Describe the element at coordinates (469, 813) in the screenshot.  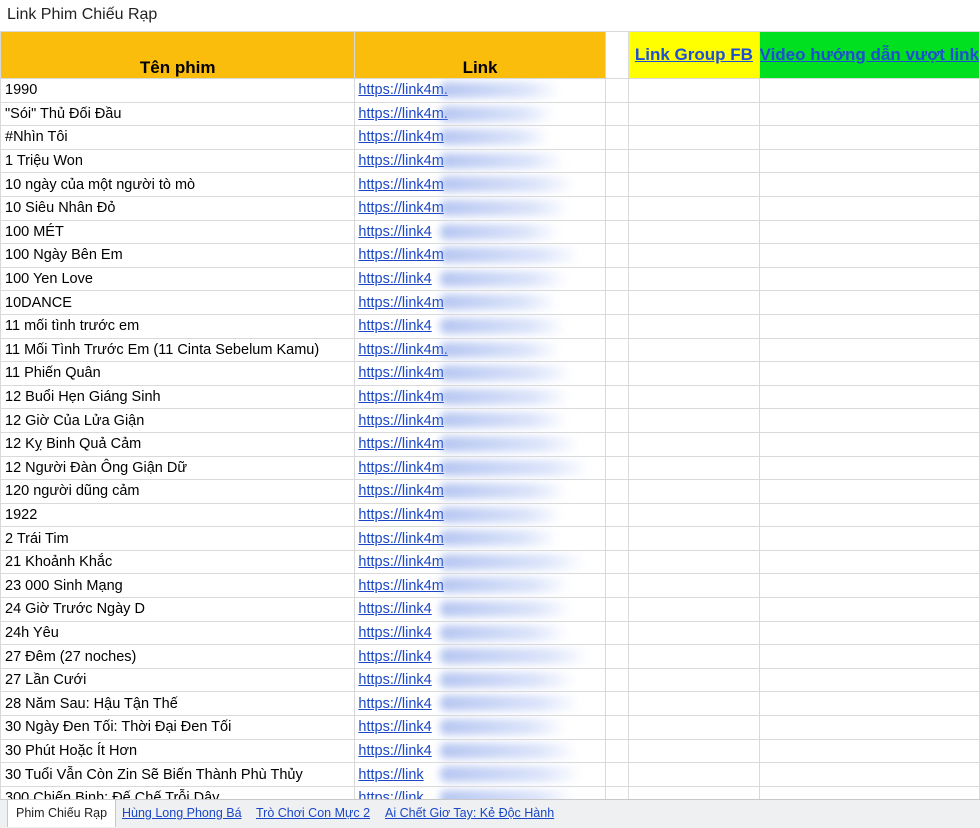
I see `sheet-tab-ai-chet-gio-tay: Ai Chết Giơ Tay: Kẻ Độc Hành` at that location.